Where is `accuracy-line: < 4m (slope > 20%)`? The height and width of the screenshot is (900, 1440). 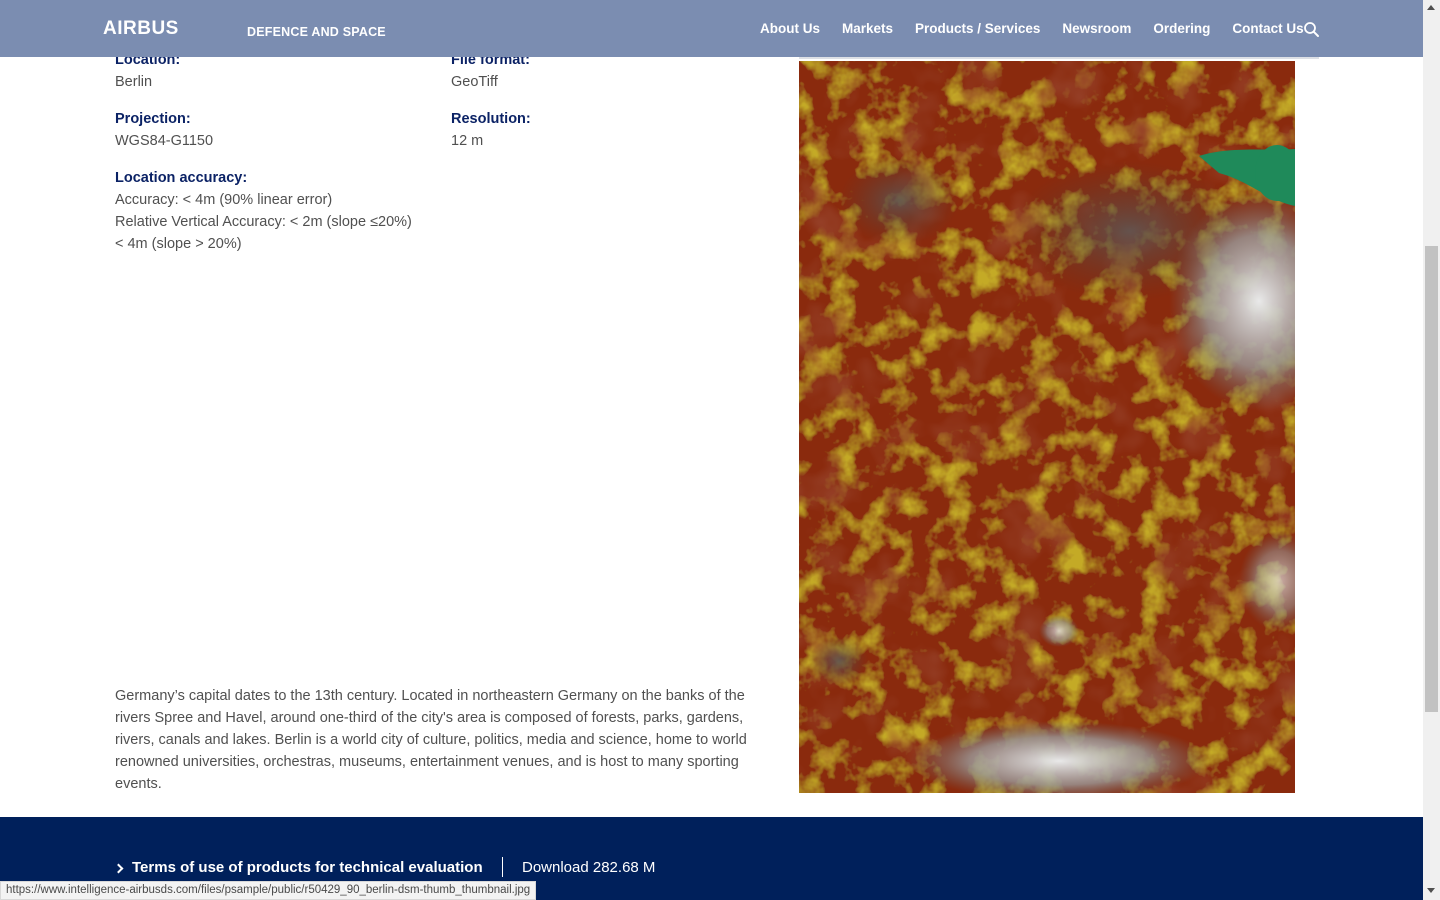
accuracy-line: < 4m (slope > 20%) is located at coordinates (178, 244).